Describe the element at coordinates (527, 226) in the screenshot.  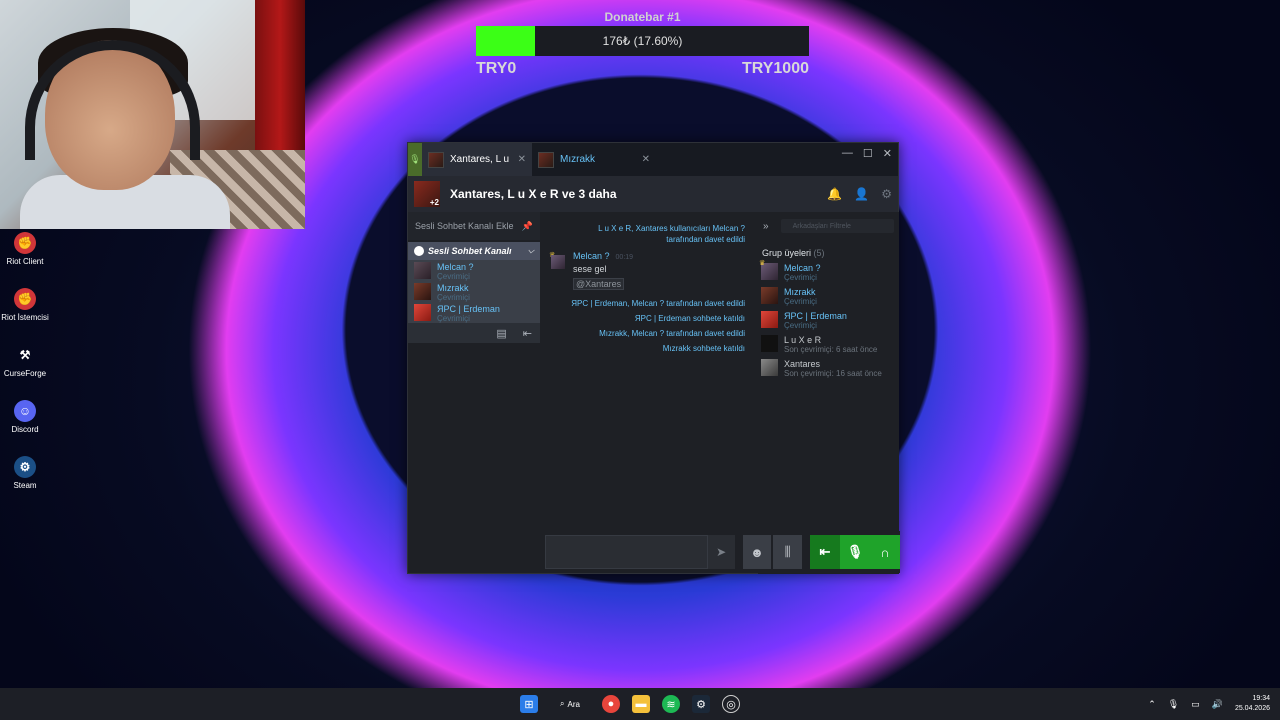
I see `pin-icon: 📌` at that location.